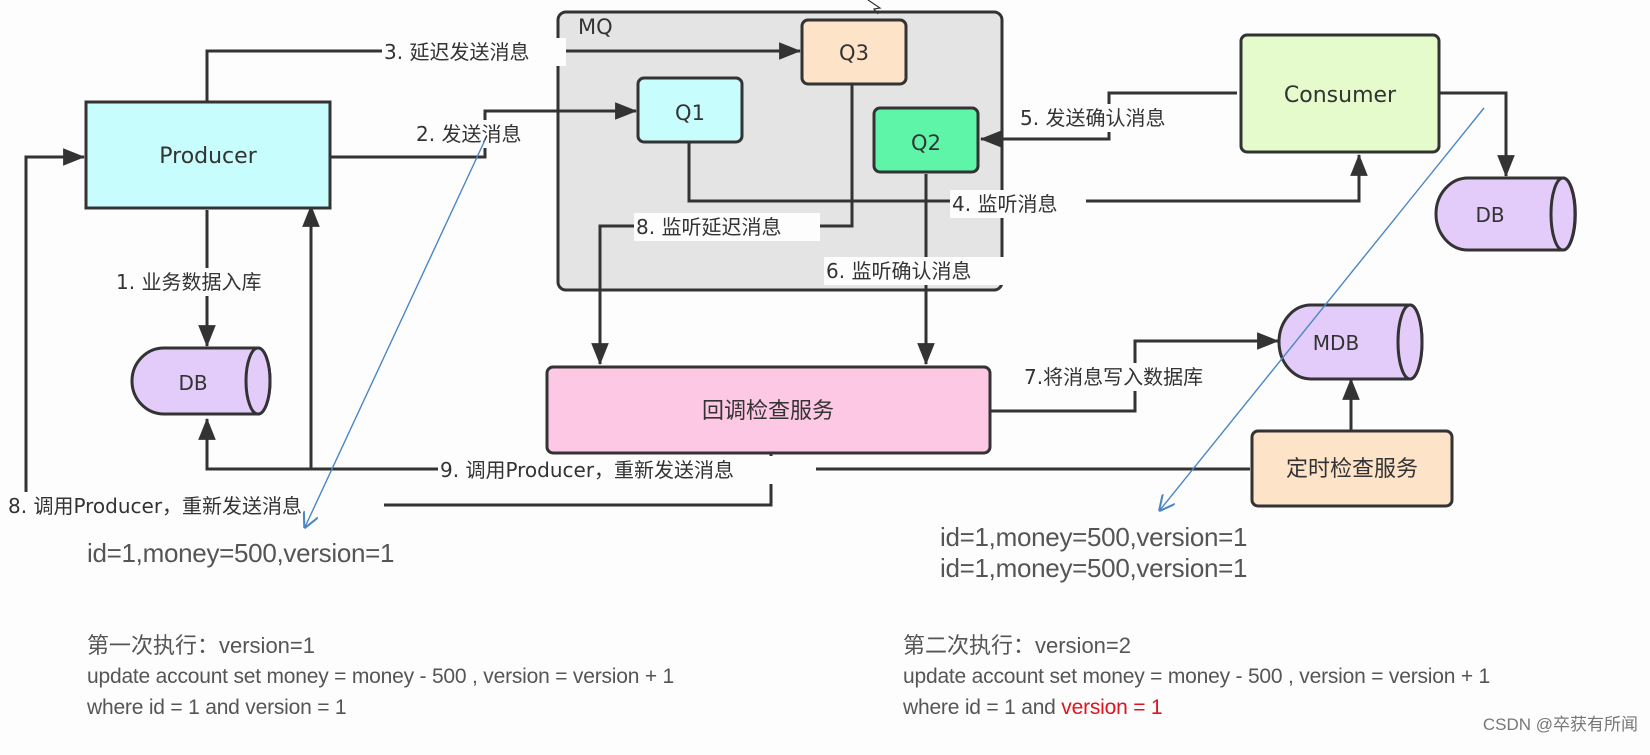 Image resolution: width=1650 pixels, height=755 pixels. I want to click on q2-node: Q2, so click(926, 140).